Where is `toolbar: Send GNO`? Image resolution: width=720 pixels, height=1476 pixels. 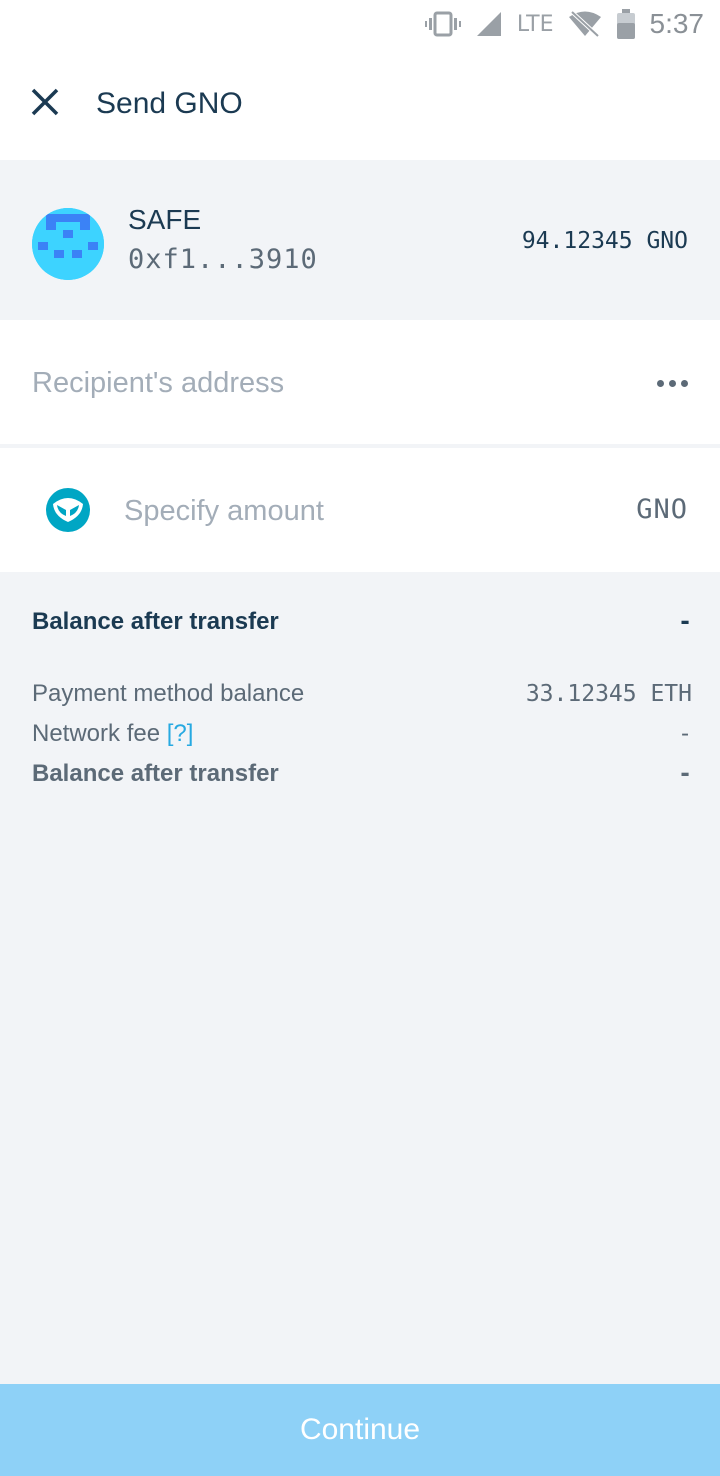 toolbar: Send GNO is located at coordinates (360, 104).